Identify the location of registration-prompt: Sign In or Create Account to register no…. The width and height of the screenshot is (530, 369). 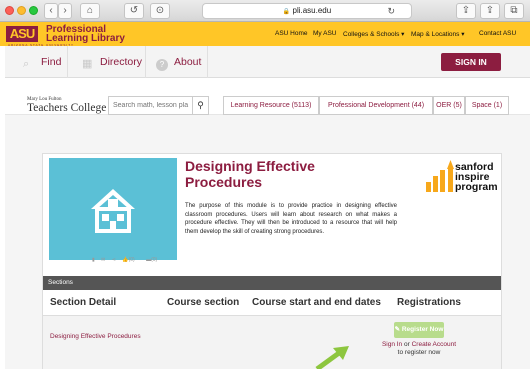
(419, 349).